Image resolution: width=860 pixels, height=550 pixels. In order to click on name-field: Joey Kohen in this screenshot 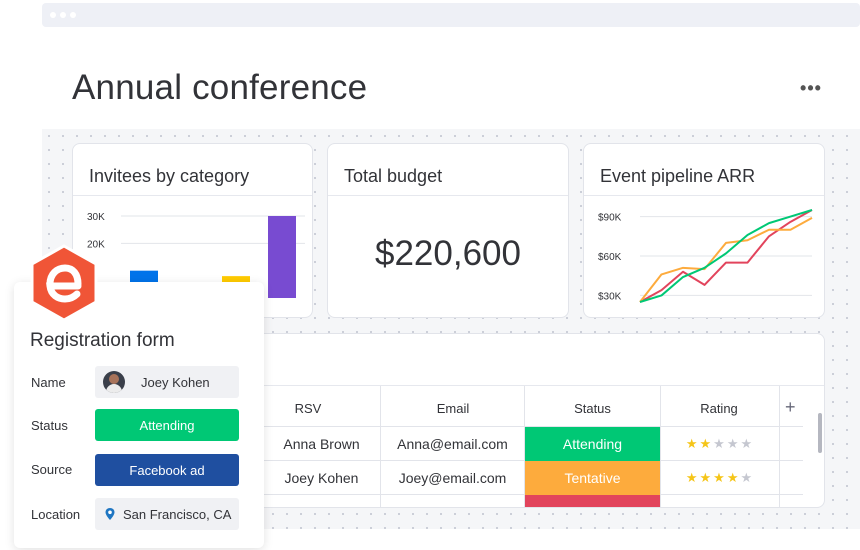, I will do `click(167, 382)`.